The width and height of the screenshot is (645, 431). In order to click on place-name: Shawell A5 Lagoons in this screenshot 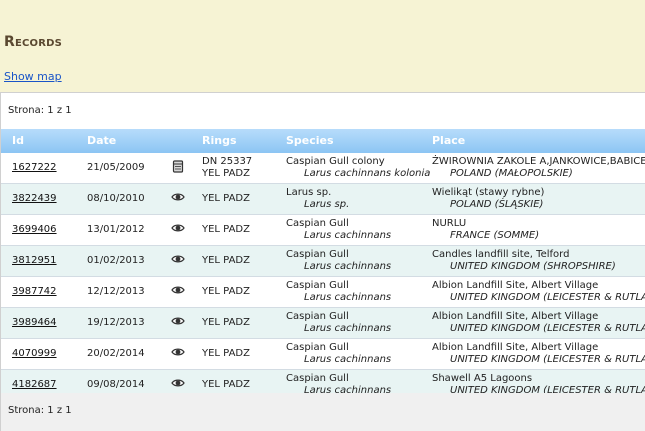, I will do `click(482, 378)`.